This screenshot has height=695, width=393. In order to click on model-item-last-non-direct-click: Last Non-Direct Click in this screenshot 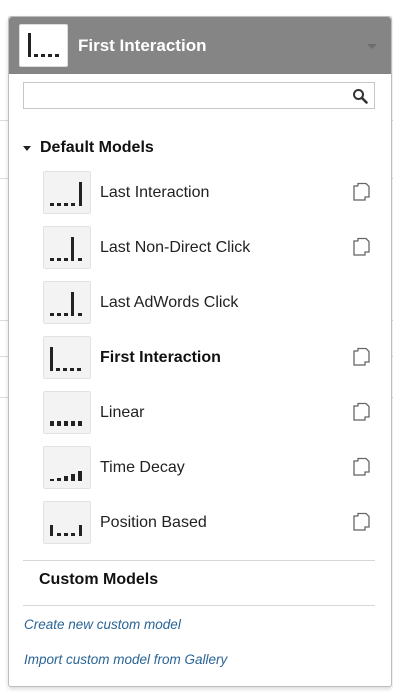, I will do `click(200, 247)`.